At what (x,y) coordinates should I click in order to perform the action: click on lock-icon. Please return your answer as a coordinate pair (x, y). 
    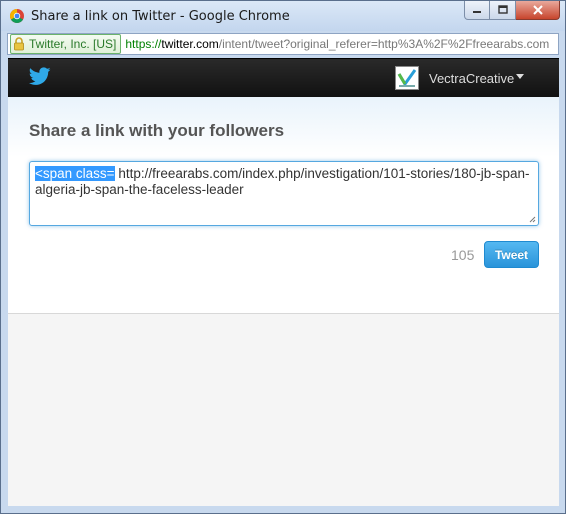
    Looking at the image, I should click on (19, 44).